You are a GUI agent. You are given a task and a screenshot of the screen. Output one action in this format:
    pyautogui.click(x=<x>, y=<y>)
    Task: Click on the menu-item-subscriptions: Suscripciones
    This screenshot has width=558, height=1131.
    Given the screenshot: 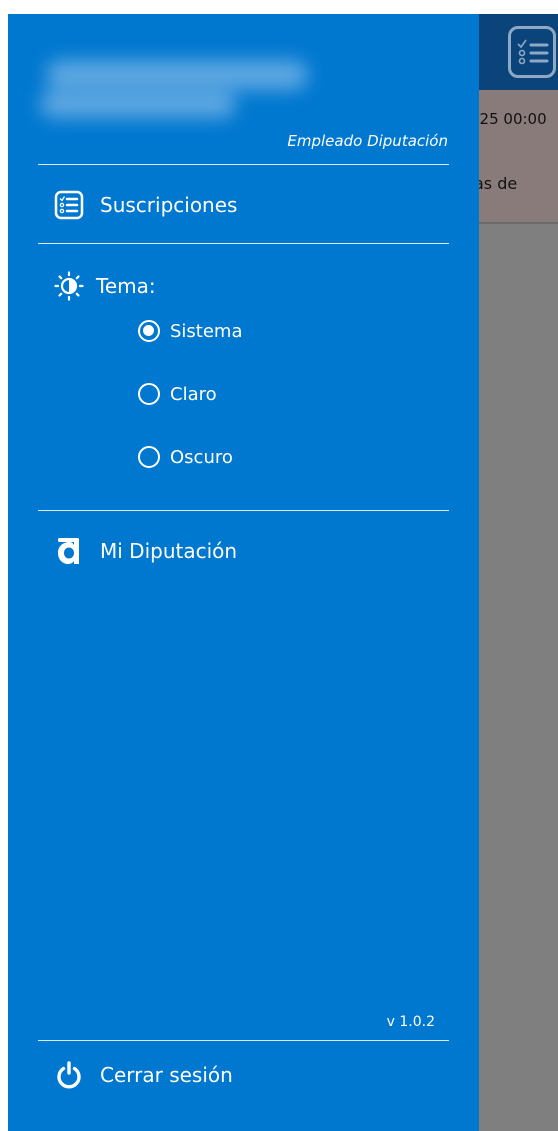 What is the action you would take?
    pyautogui.click(x=145, y=205)
    